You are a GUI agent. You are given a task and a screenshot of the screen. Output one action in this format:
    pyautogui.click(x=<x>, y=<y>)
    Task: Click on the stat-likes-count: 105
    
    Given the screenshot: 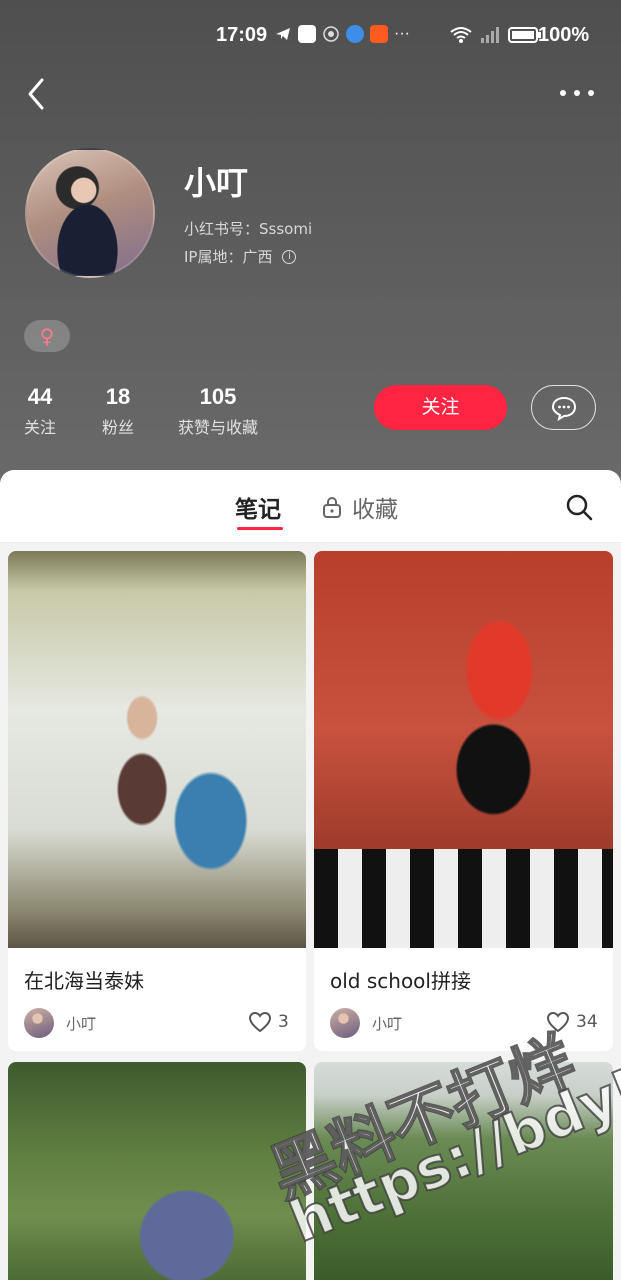 What is the action you would take?
    pyautogui.click(x=218, y=396)
    